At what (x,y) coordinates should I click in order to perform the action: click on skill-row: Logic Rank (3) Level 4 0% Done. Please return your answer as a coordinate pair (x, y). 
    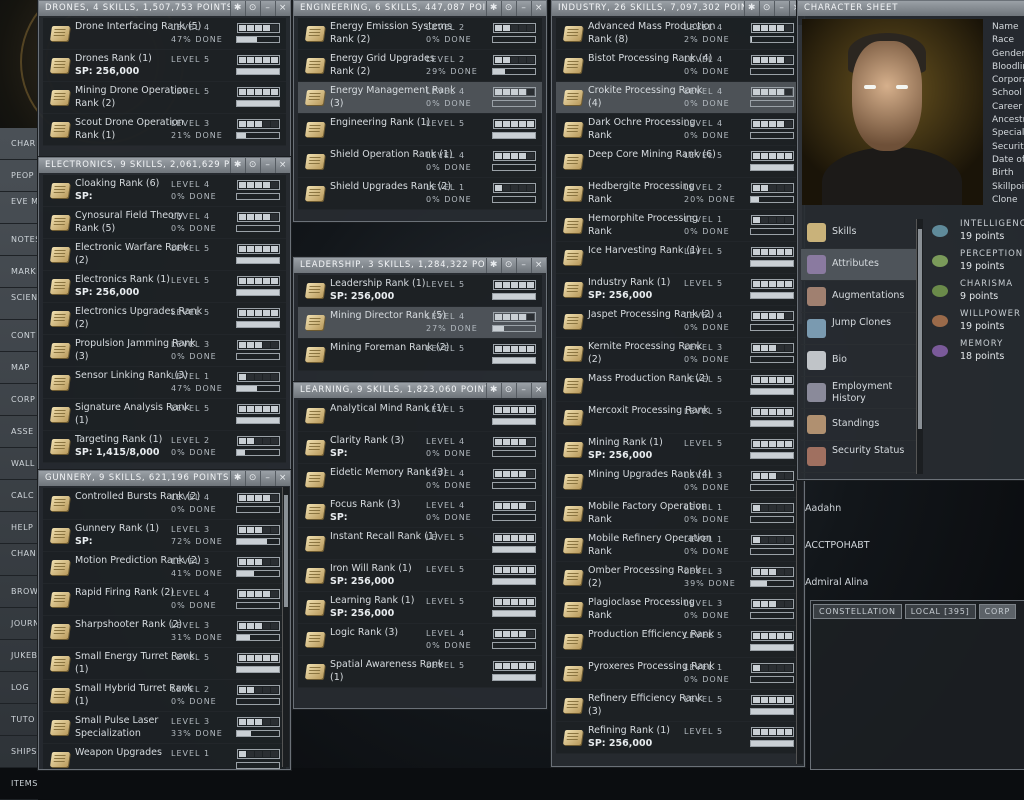
    Looking at the image, I should click on (420, 640).